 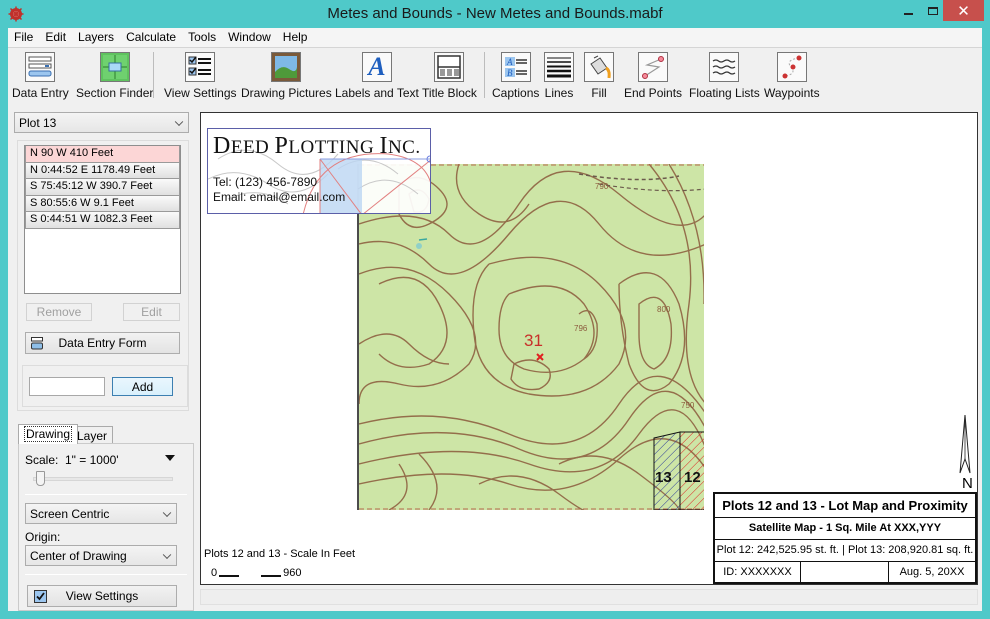 What do you see at coordinates (115, 93) in the screenshot?
I see `section-finder-label: Section Finder` at bounding box center [115, 93].